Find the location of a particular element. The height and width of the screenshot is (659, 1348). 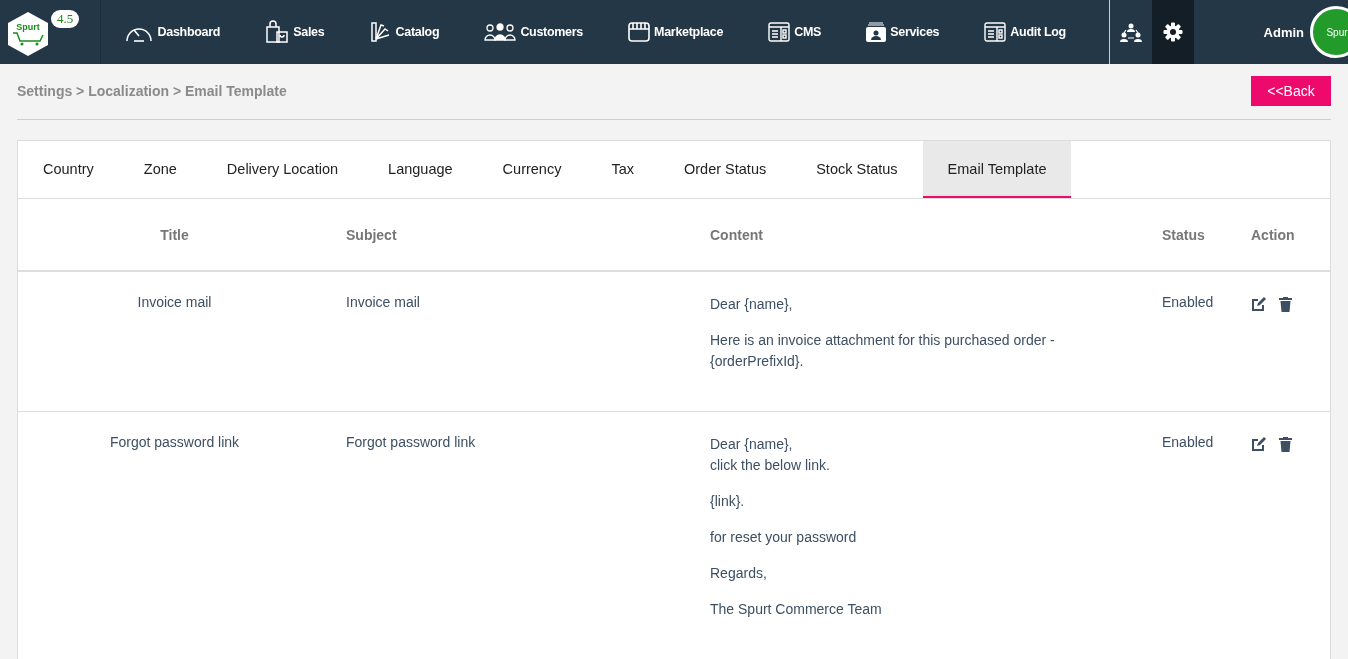

tab: Stock Status is located at coordinates (857, 169).